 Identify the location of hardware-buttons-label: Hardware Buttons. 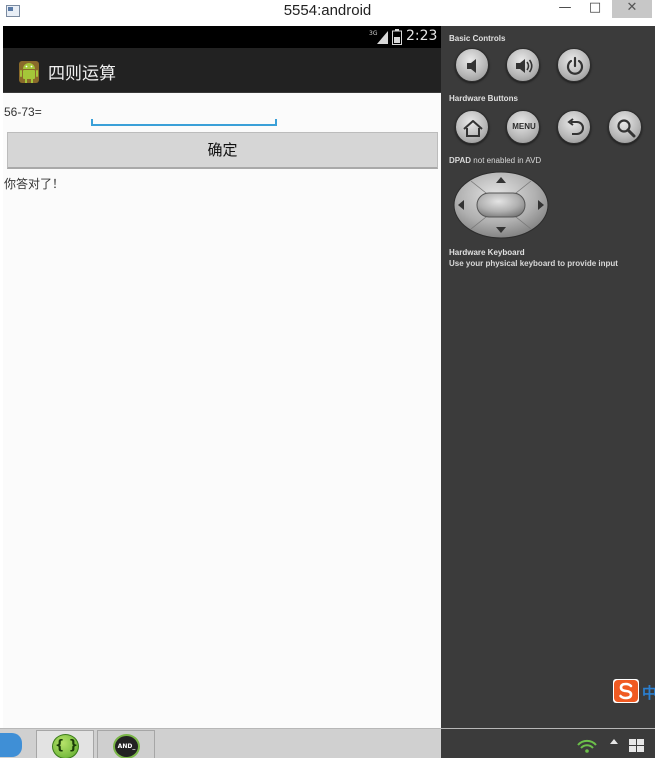
(483, 98).